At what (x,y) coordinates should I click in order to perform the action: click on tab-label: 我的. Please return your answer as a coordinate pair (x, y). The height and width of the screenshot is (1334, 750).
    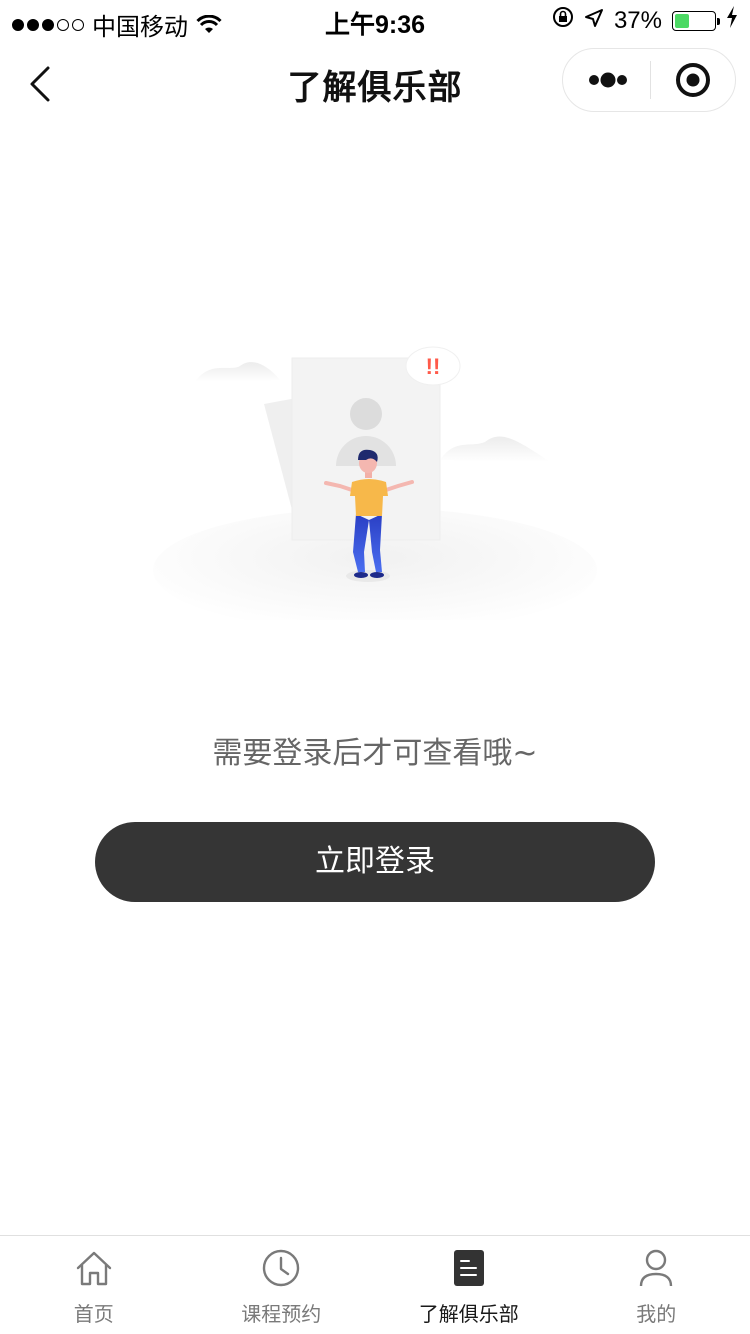
    Looking at the image, I should click on (656, 1314).